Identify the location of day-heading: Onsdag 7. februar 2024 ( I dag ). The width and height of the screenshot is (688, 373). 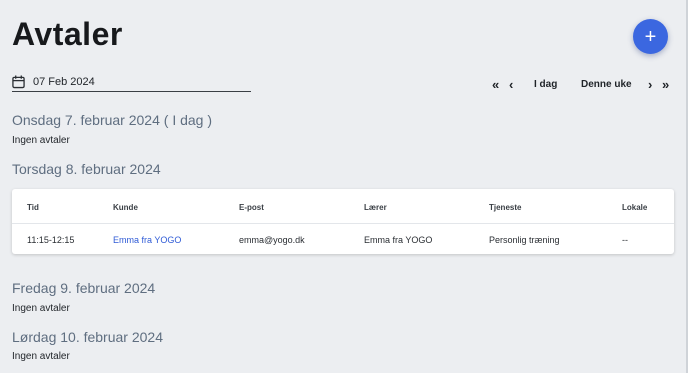
(112, 120).